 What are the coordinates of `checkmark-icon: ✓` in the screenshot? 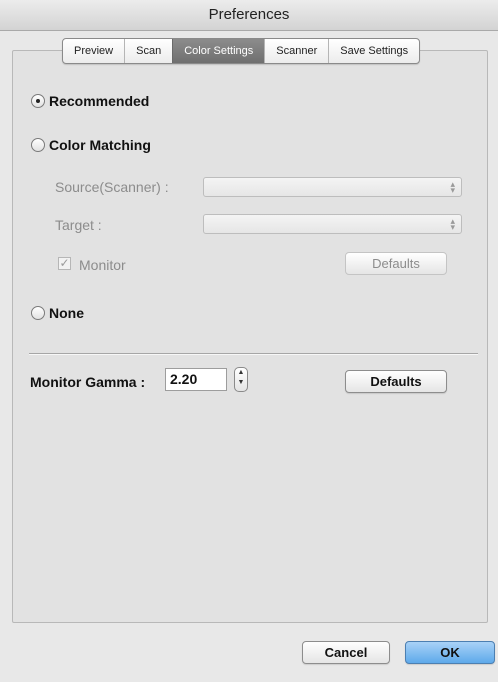 It's located at (64, 263).